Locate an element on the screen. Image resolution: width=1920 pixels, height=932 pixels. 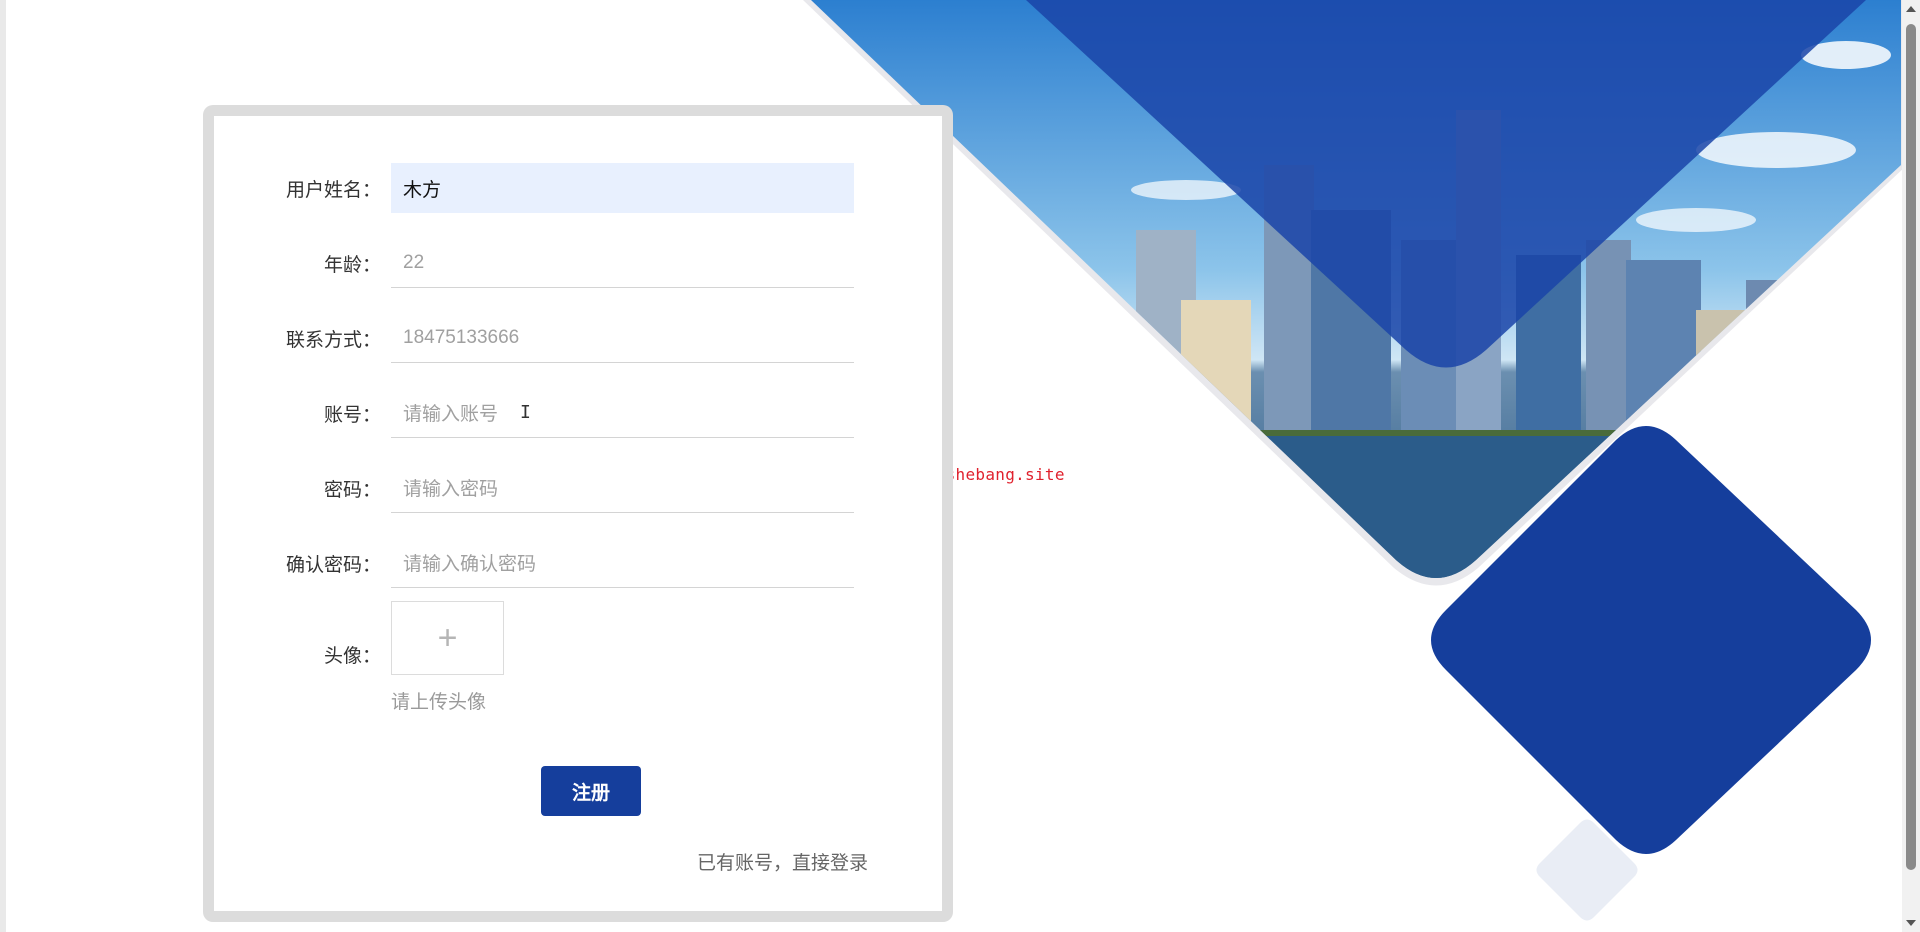
confirm-password-label: 确认密码： is located at coordinates (333, 565).